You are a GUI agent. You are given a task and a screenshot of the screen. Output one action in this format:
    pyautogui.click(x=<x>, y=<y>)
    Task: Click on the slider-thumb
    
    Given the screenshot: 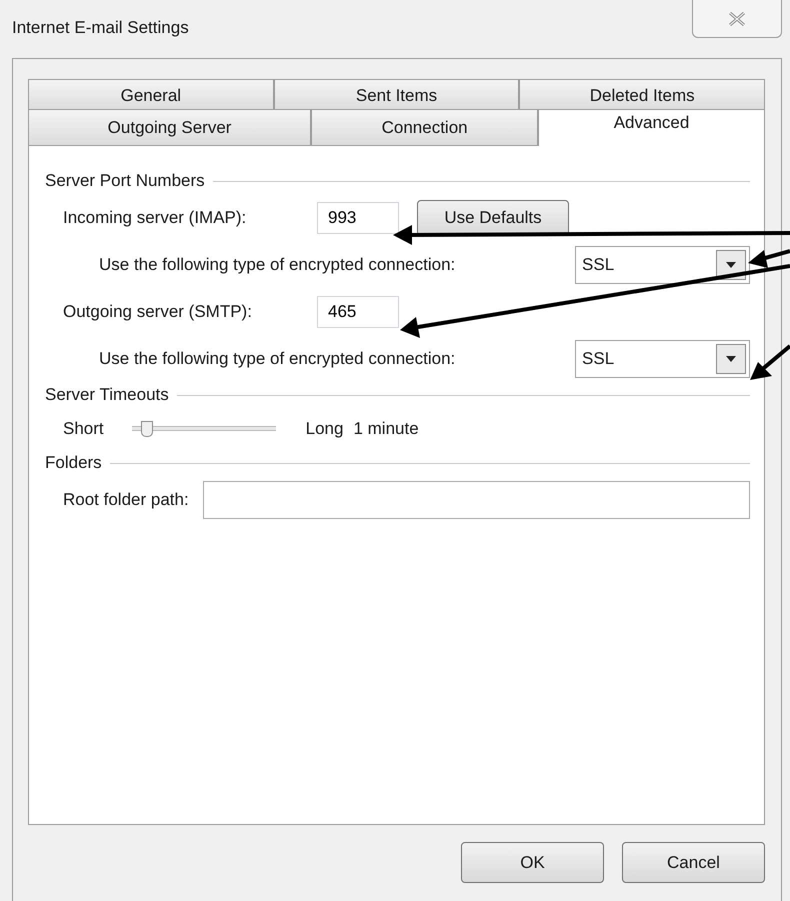 What is the action you would take?
    pyautogui.click(x=147, y=429)
    